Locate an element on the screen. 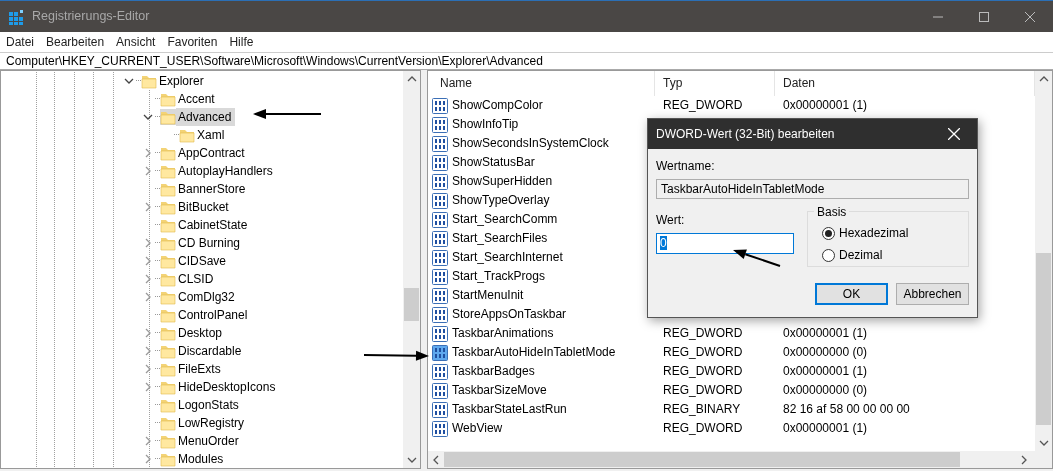 The height and width of the screenshot is (471, 1053). value-name: TaskbarAnimations is located at coordinates (503, 333).